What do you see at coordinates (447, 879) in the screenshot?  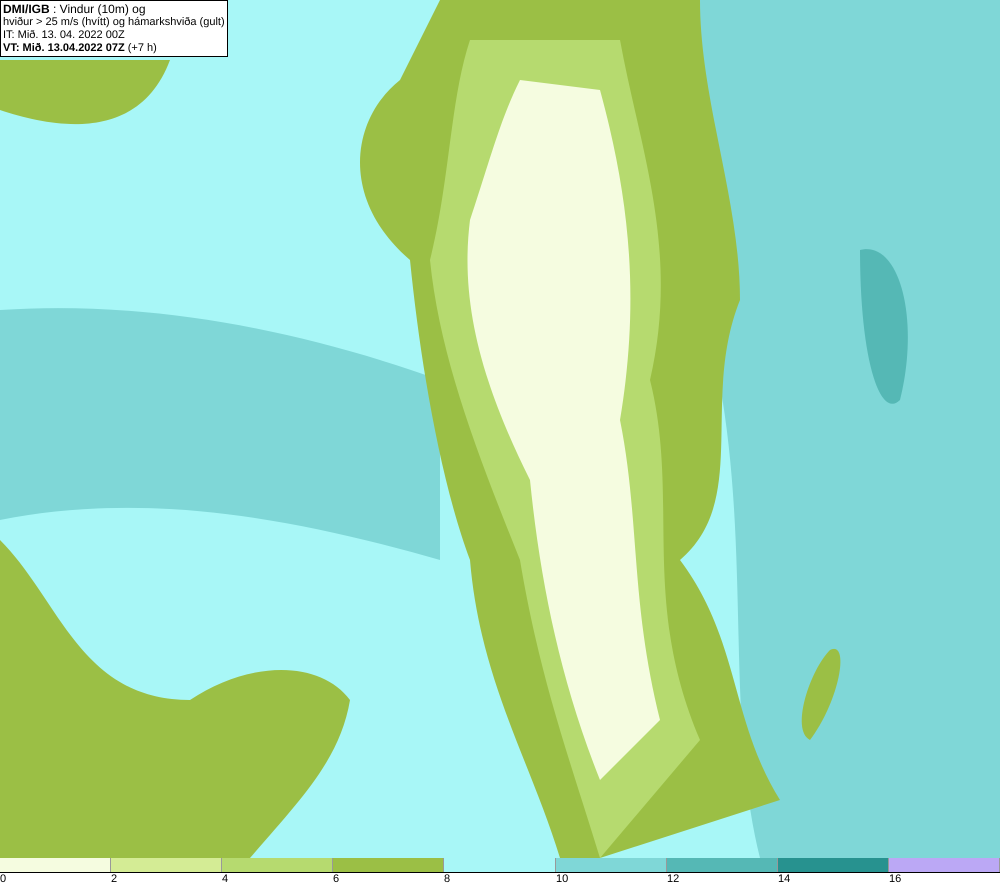 I see `legend-label: 8` at bounding box center [447, 879].